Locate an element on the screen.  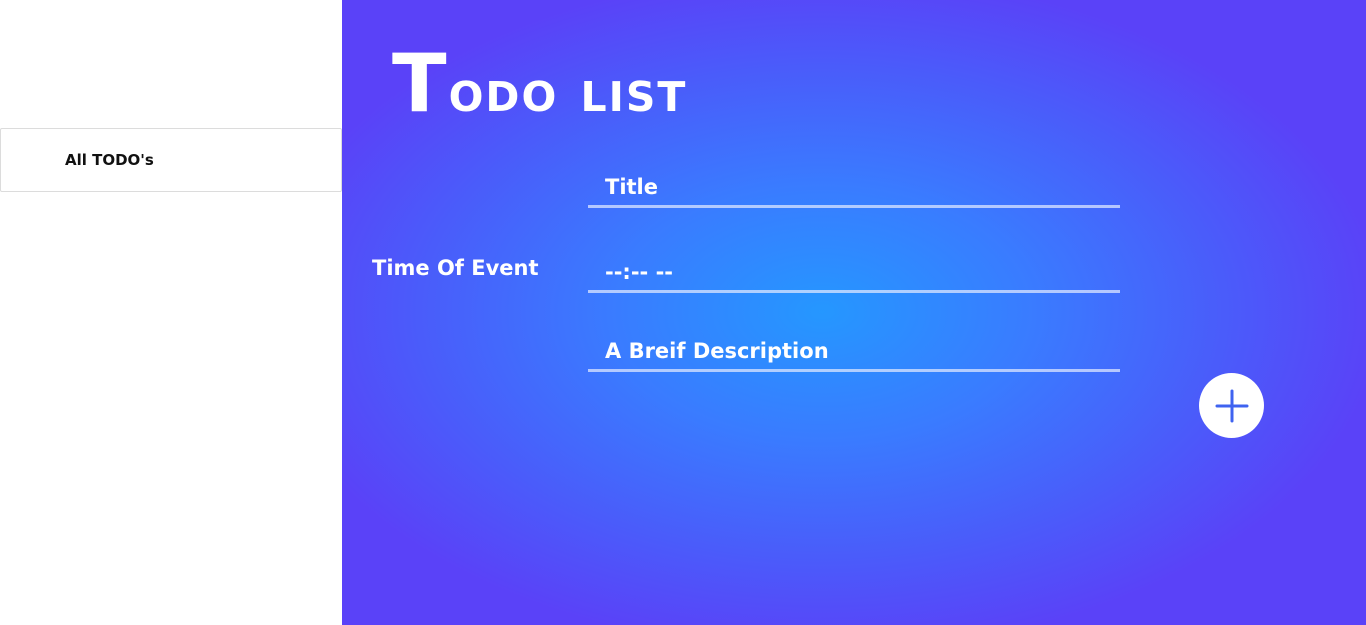
page-title-initial: T is located at coordinates (420, 83).